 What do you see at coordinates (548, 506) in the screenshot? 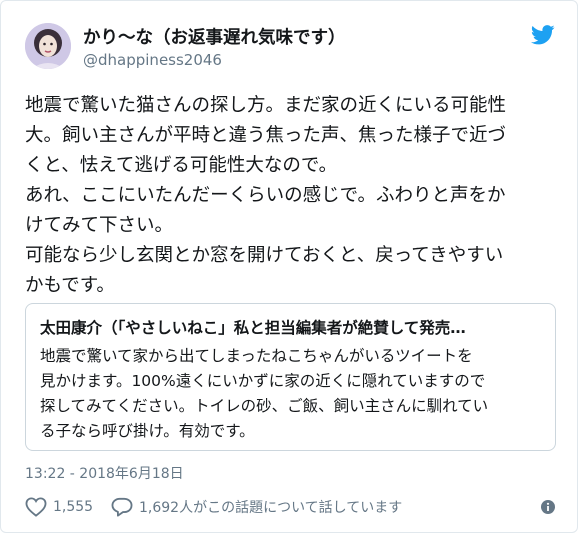
I see `info-icon` at bounding box center [548, 506].